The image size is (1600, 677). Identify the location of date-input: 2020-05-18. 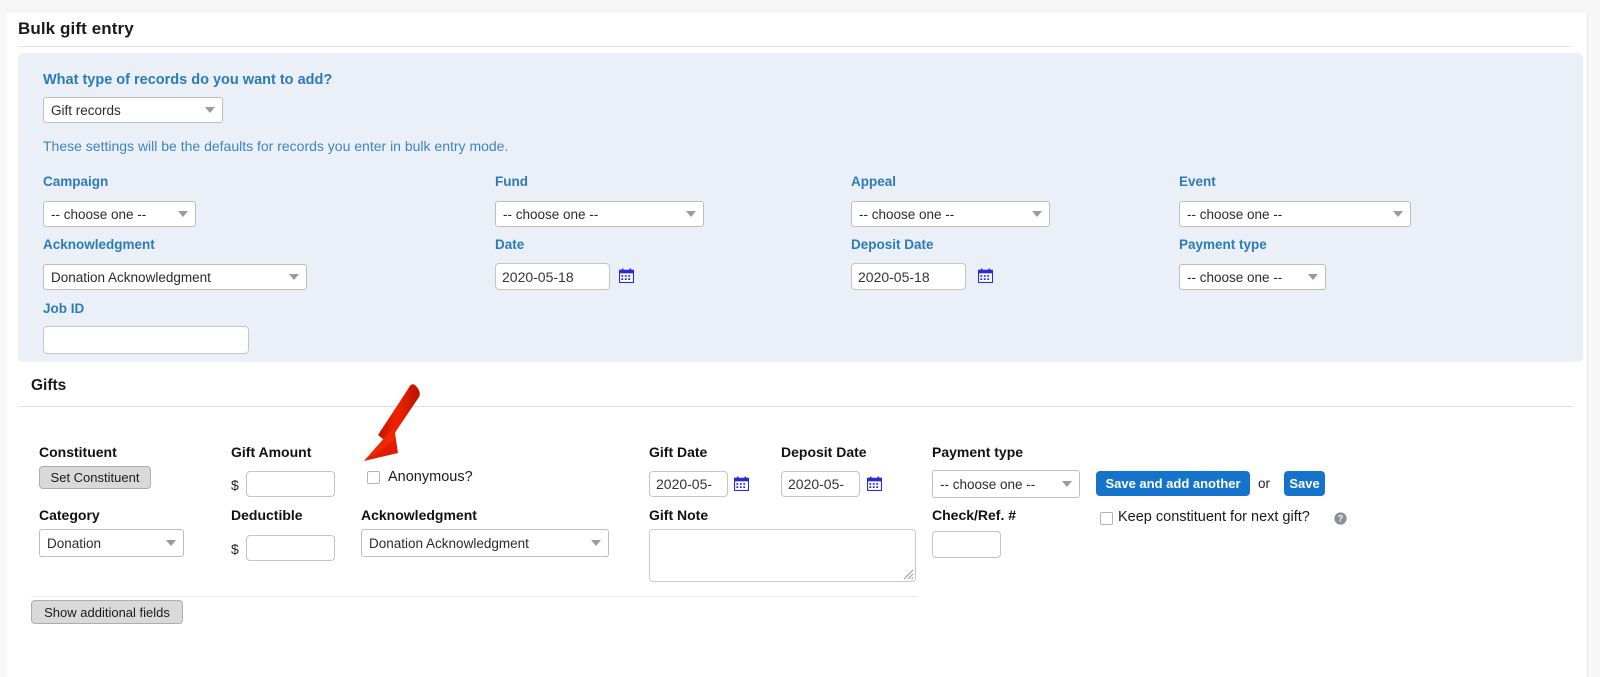
(552, 276).